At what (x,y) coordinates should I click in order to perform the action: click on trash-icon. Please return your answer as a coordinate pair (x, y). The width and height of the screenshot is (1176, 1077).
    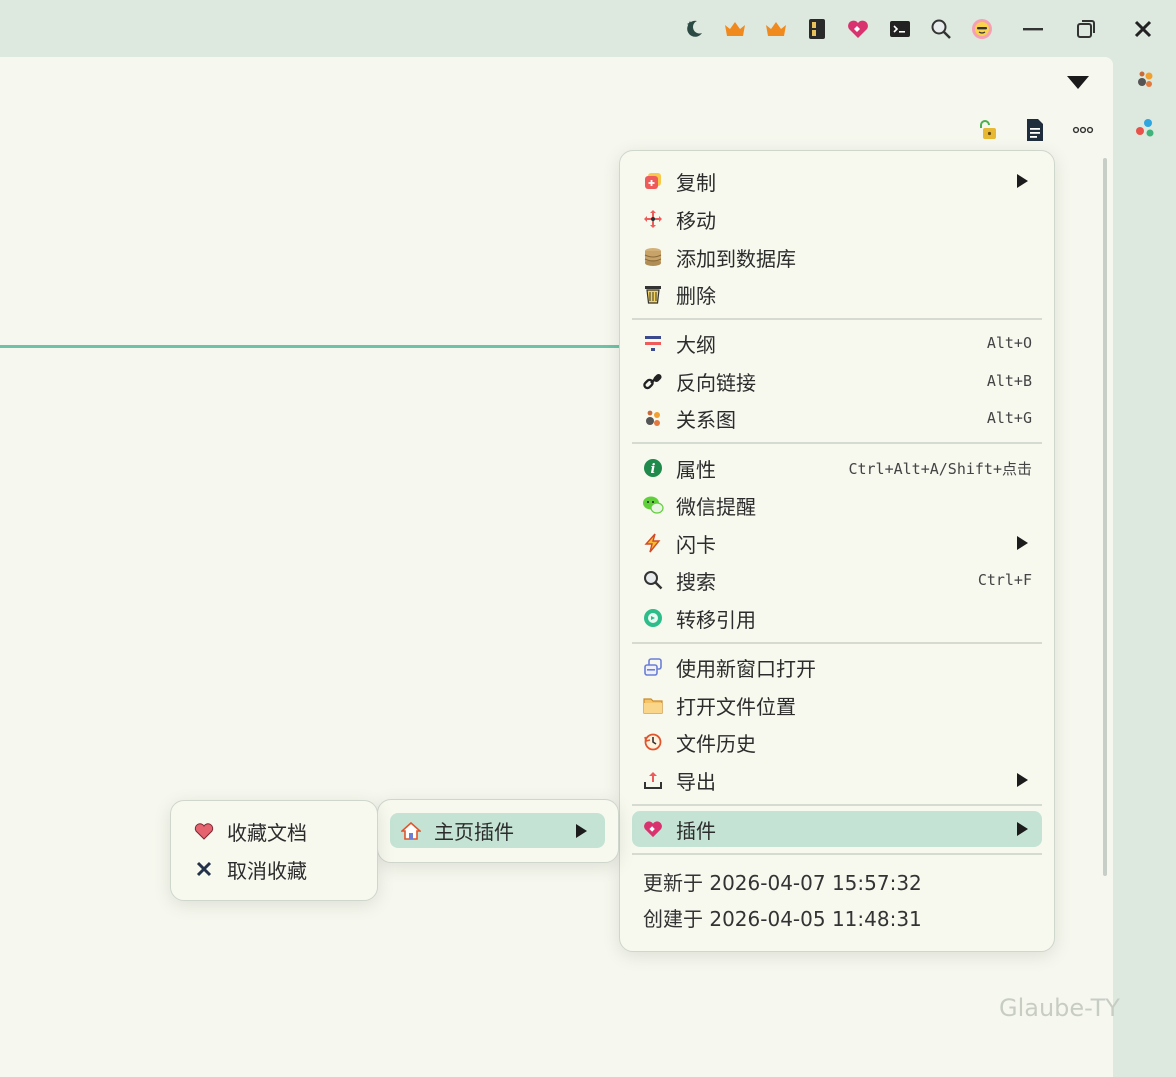
    Looking at the image, I should click on (653, 294).